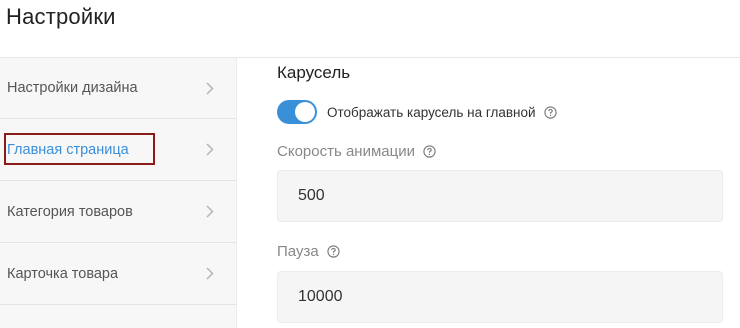 The image size is (740, 328). I want to click on sidebar-item-label: Главная страница, so click(68, 149).